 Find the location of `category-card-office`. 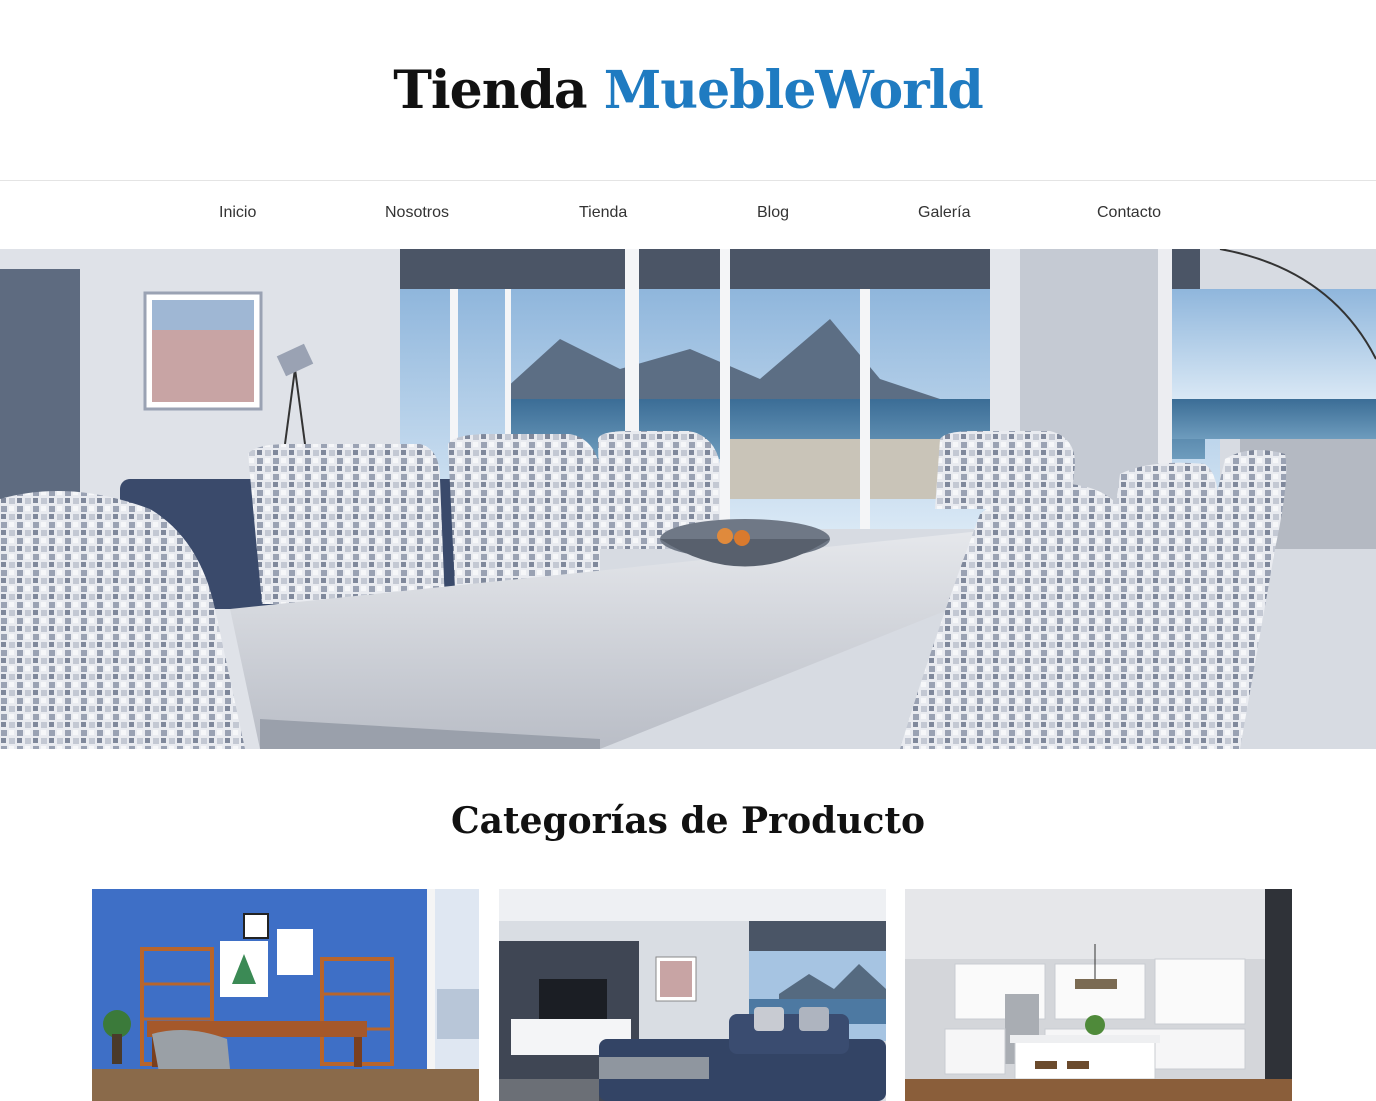

category-card-office is located at coordinates (285, 995).